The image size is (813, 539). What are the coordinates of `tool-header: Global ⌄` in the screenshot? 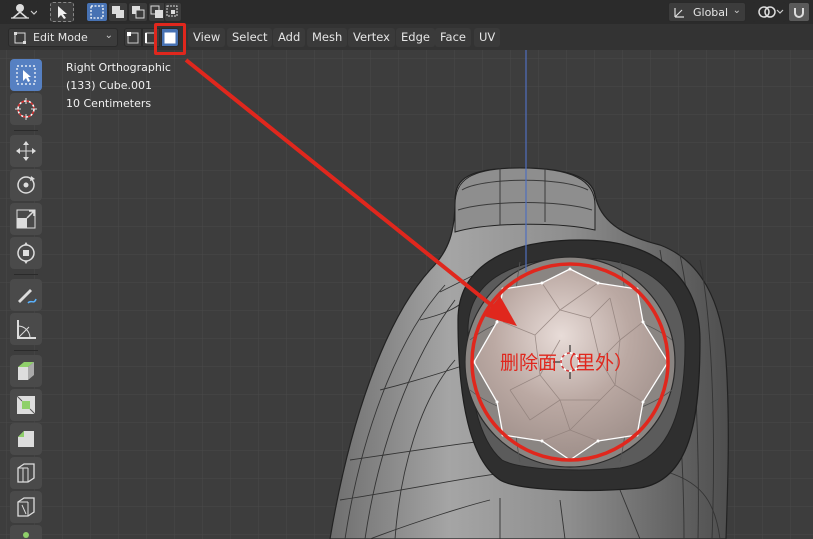 It's located at (406, 12).